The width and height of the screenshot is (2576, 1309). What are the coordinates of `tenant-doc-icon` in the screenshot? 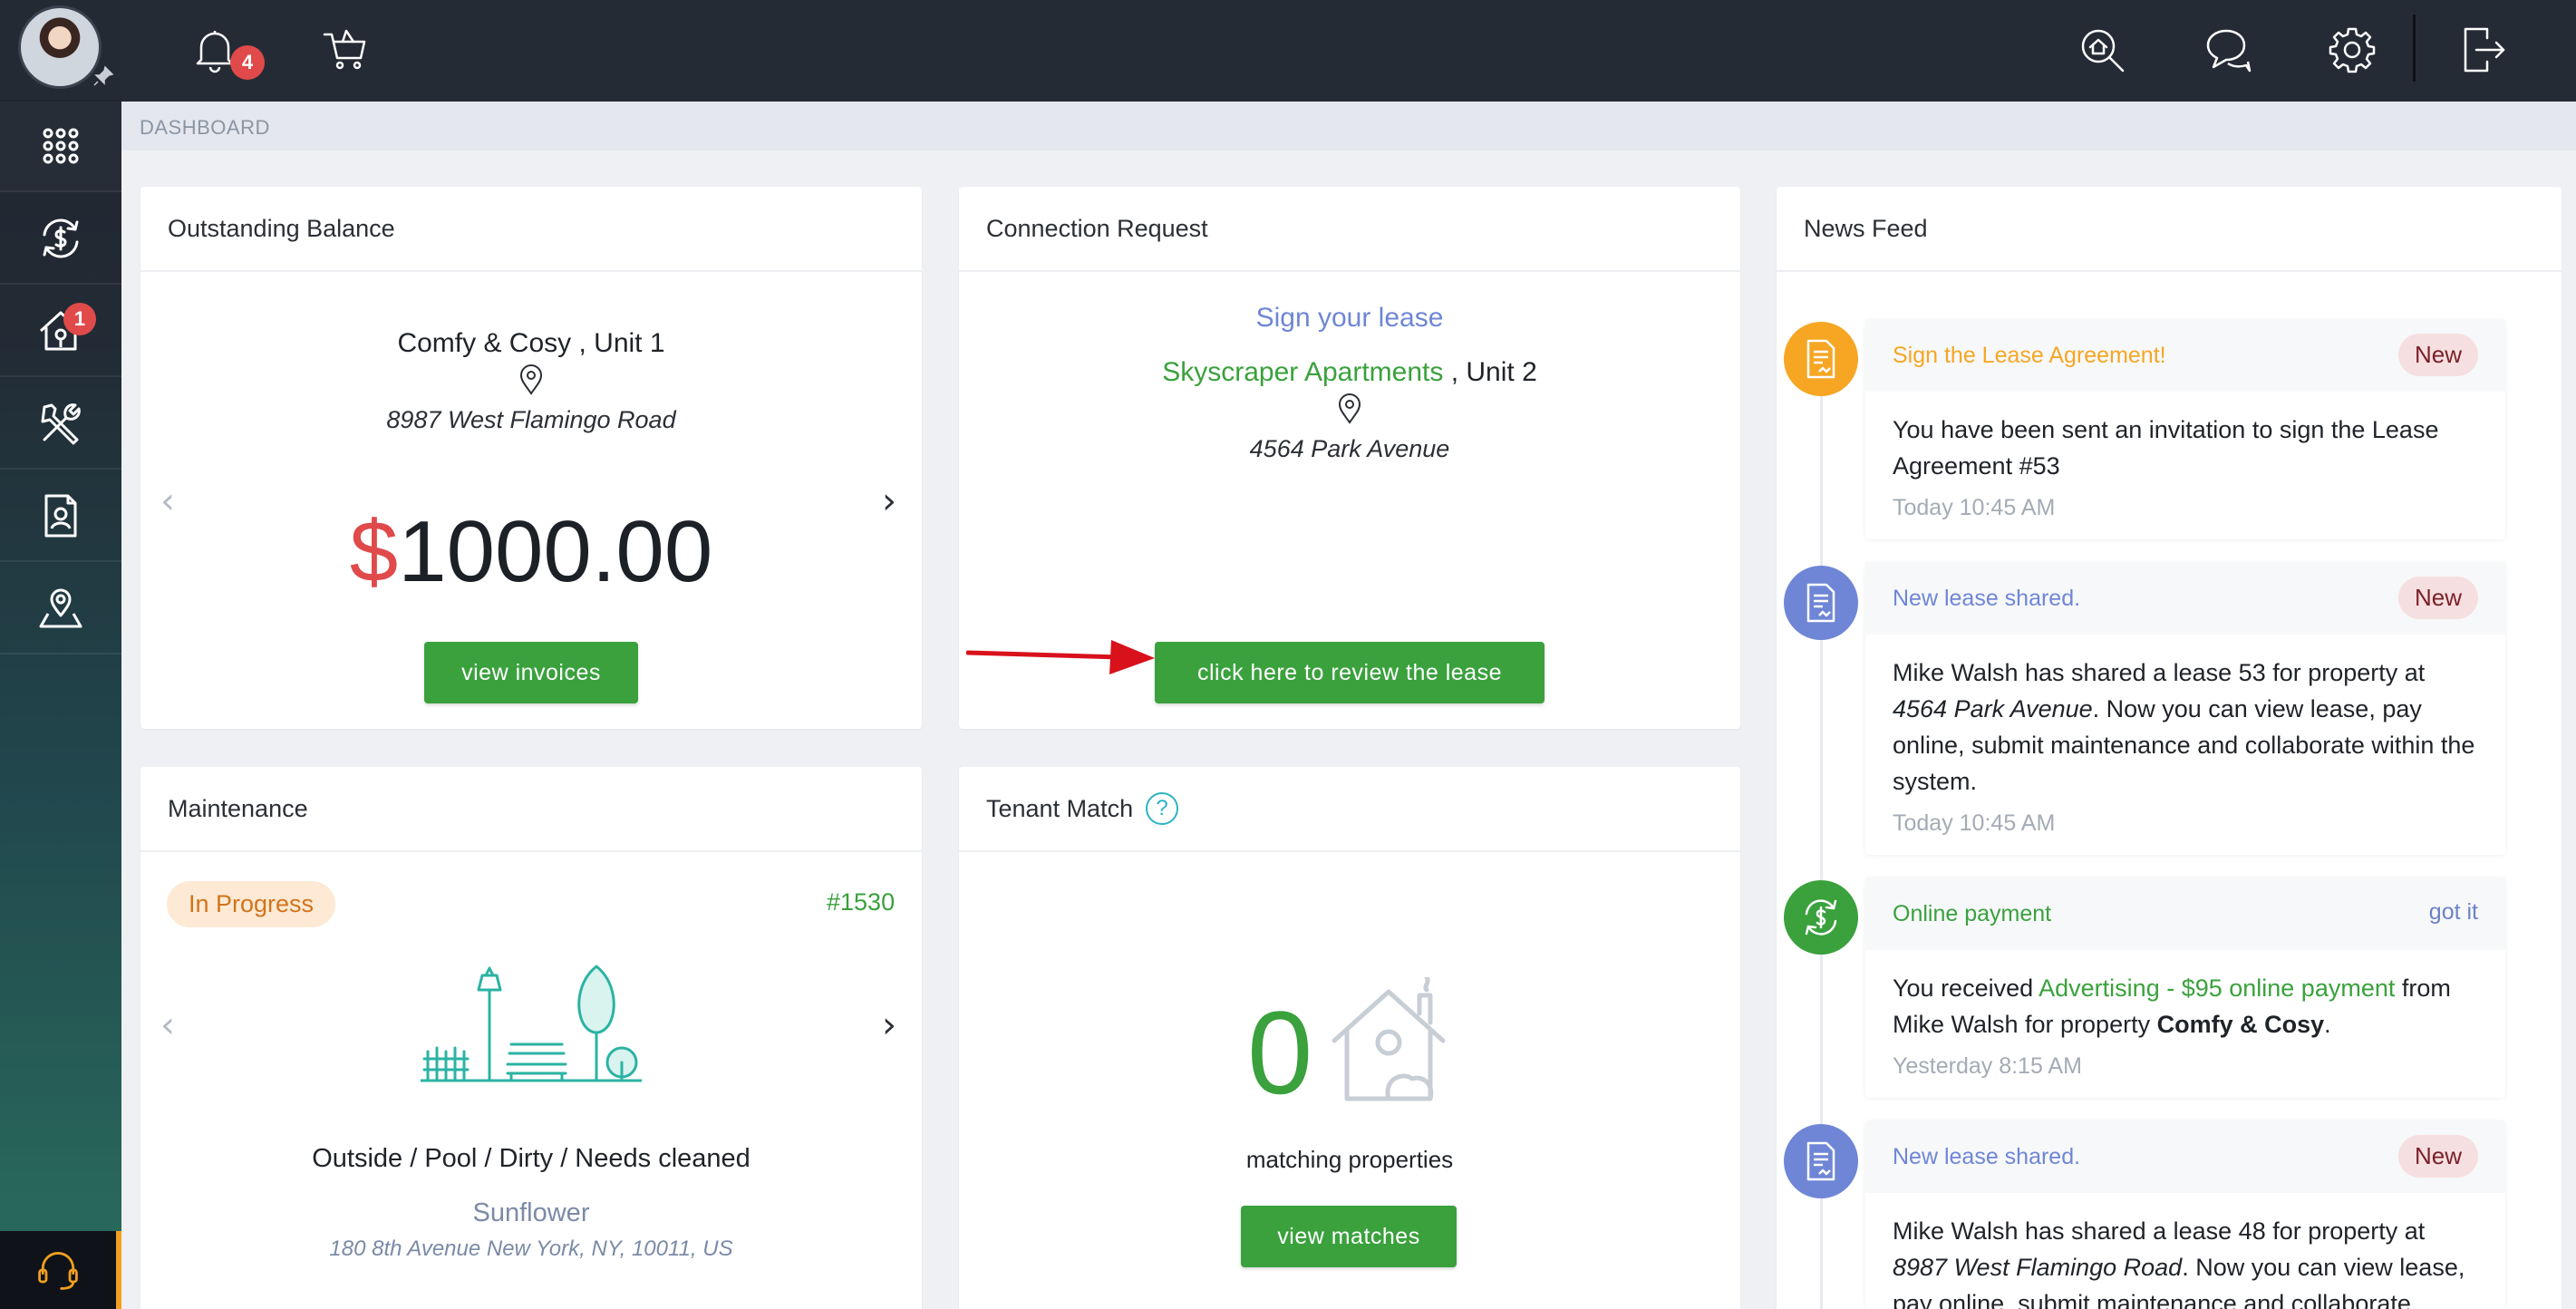 It's located at (60, 516).